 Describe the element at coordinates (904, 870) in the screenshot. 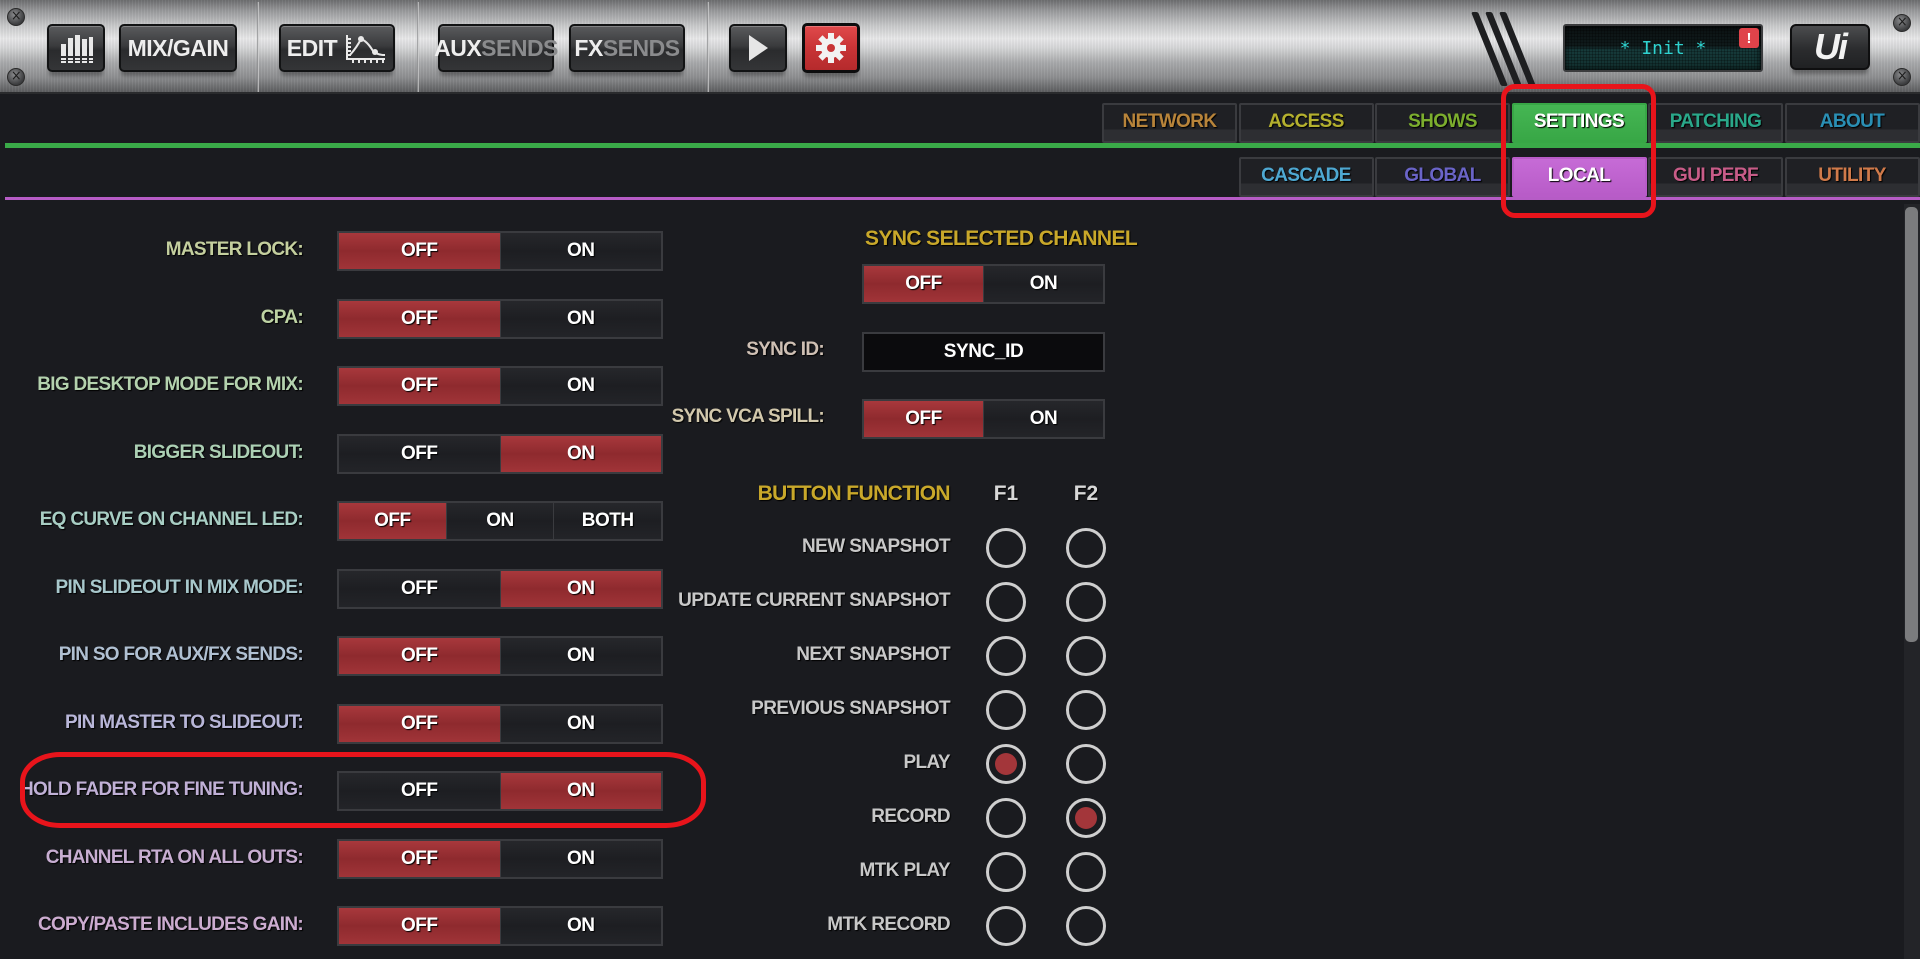

I see `button-function-label: MTK PLAY` at that location.